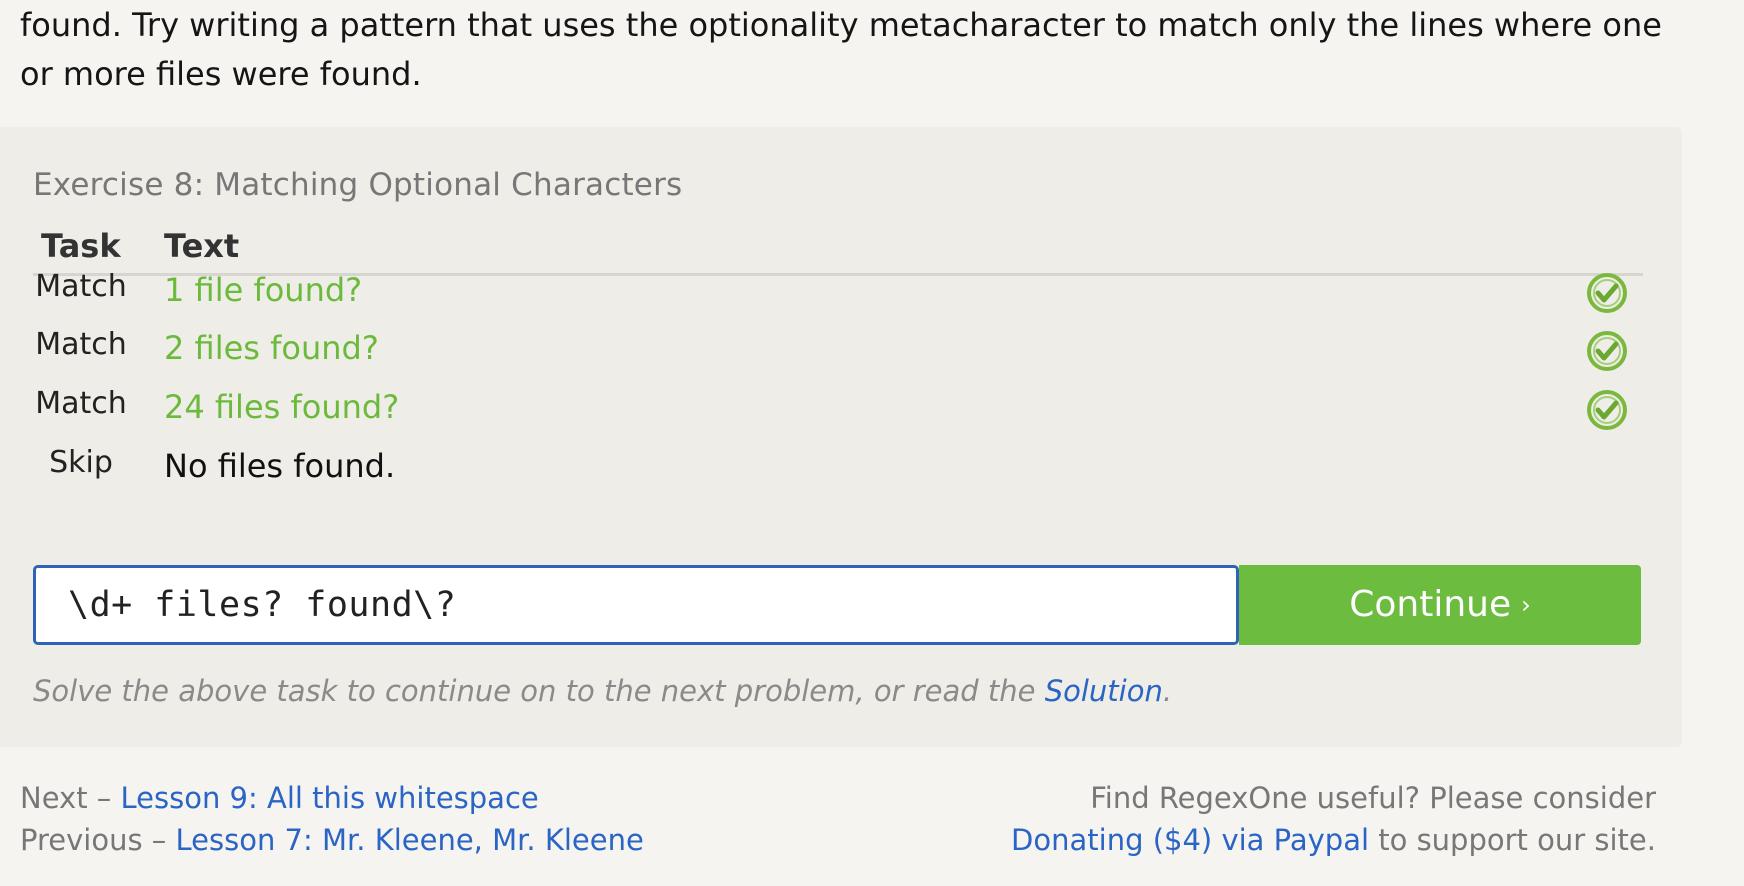 The height and width of the screenshot is (886, 1744). What do you see at coordinates (202, 246) in the screenshot?
I see `column-header-text: Text` at bounding box center [202, 246].